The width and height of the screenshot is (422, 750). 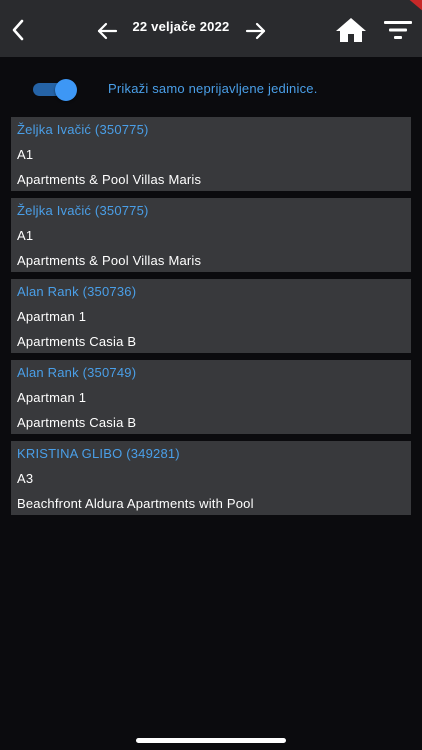 I want to click on back-chevron-icon, so click(x=18, y=30).